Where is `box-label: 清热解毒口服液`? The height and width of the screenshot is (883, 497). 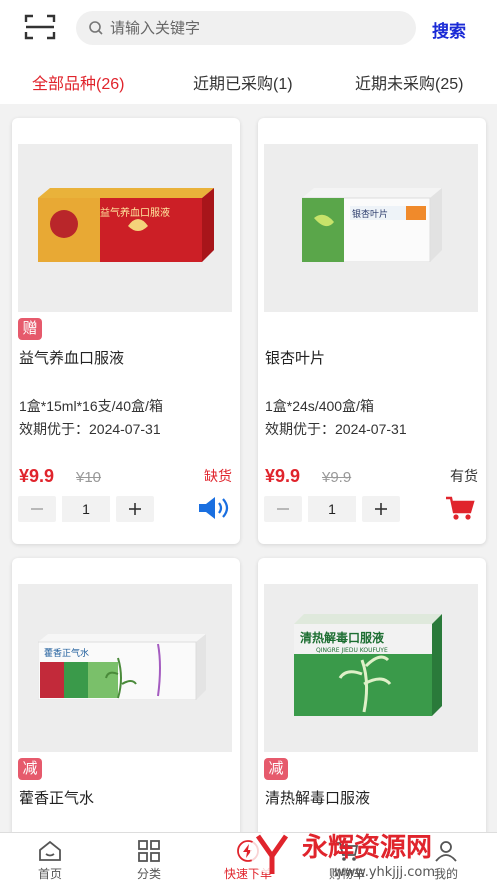
box-label: 清热解毒口服液 is located at coordinates (342, 637).